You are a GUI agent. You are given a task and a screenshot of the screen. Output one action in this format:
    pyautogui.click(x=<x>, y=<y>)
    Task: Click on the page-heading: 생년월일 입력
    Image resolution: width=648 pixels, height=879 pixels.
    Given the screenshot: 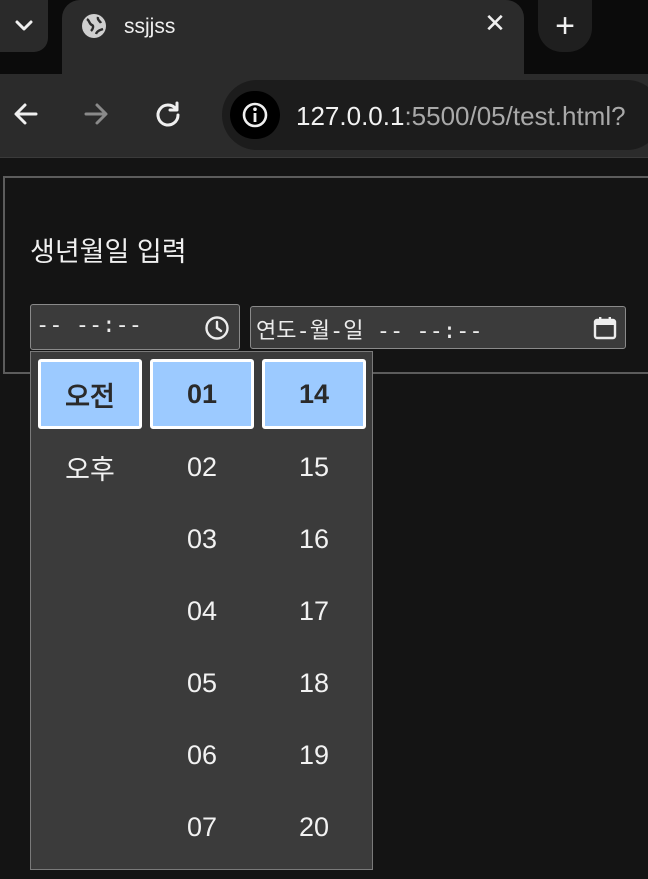 What is the action you would take?
    pyautogui.click(x=108, y=252)
    